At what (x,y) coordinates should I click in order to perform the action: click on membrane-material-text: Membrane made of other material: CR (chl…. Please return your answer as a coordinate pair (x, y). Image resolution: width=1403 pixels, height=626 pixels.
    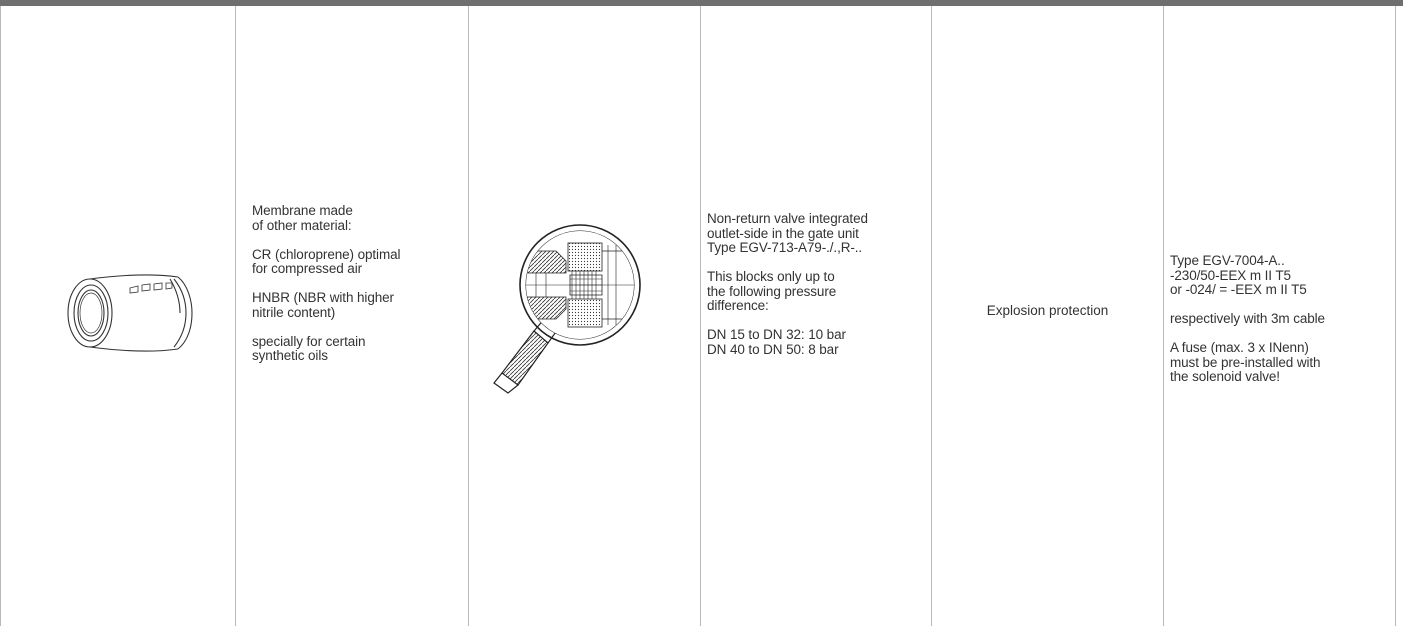
    Looking at the image, I should click on (354, 283).